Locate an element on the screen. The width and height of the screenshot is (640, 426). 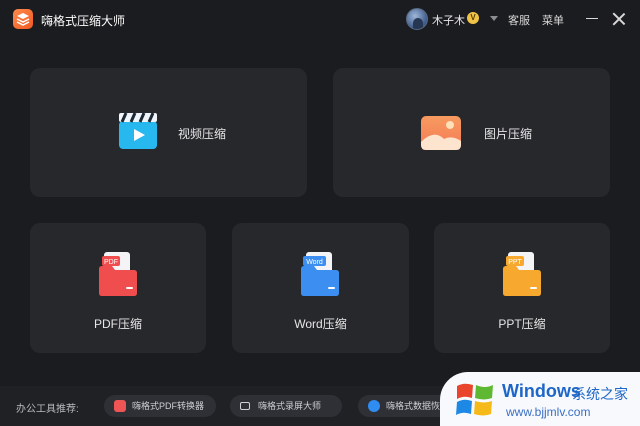
word-folder-icon: Word is located at coordinates (320, 276).